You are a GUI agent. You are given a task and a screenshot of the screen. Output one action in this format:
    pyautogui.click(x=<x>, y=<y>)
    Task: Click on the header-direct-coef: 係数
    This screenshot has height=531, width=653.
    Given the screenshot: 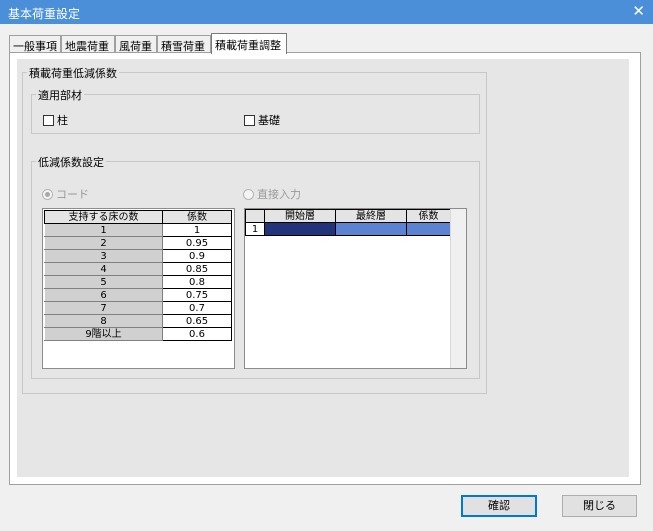 What is the action you would take?
    pyautogui.click(x=428, y=216)
    